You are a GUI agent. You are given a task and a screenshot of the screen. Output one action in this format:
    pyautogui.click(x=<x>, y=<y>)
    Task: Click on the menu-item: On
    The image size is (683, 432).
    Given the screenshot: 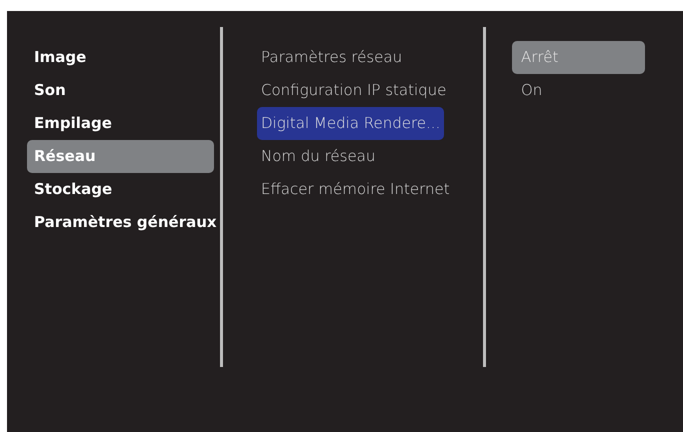 What is the action you would take?
    pyautogui.click(x=578, y=90)
    